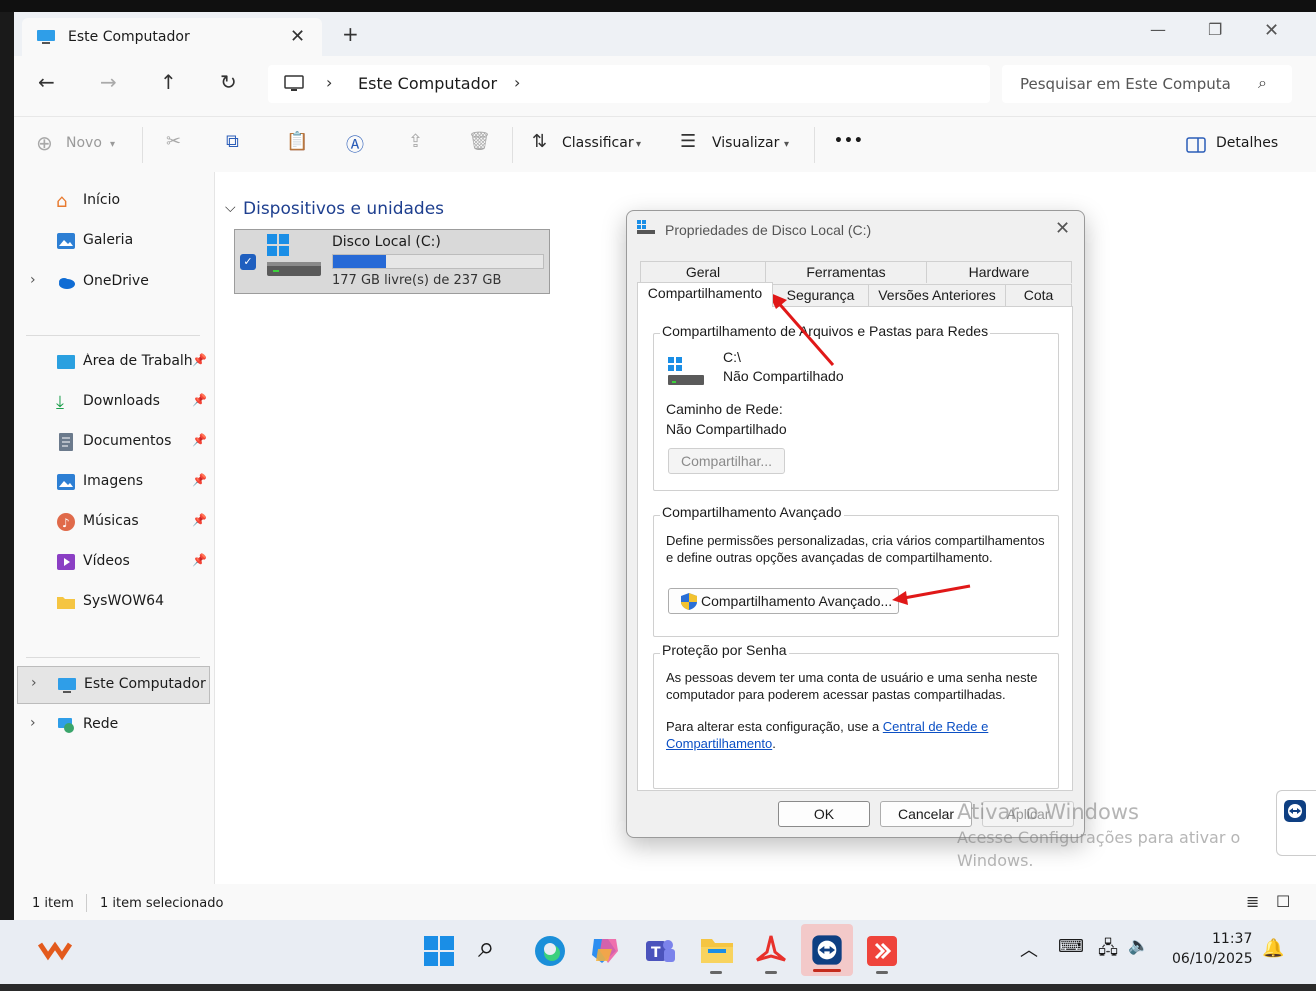 The height and width of the screenshot is (991, 1316). I want to click on cancel-button: Cancelar, so click(926, 814).